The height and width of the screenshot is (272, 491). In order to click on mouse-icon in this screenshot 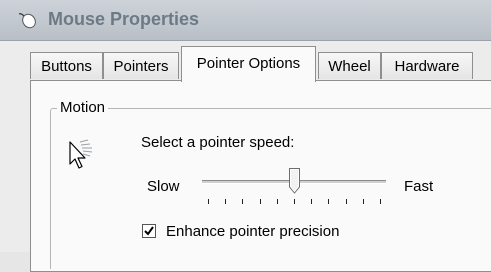, I will do `click(27, 21)`.